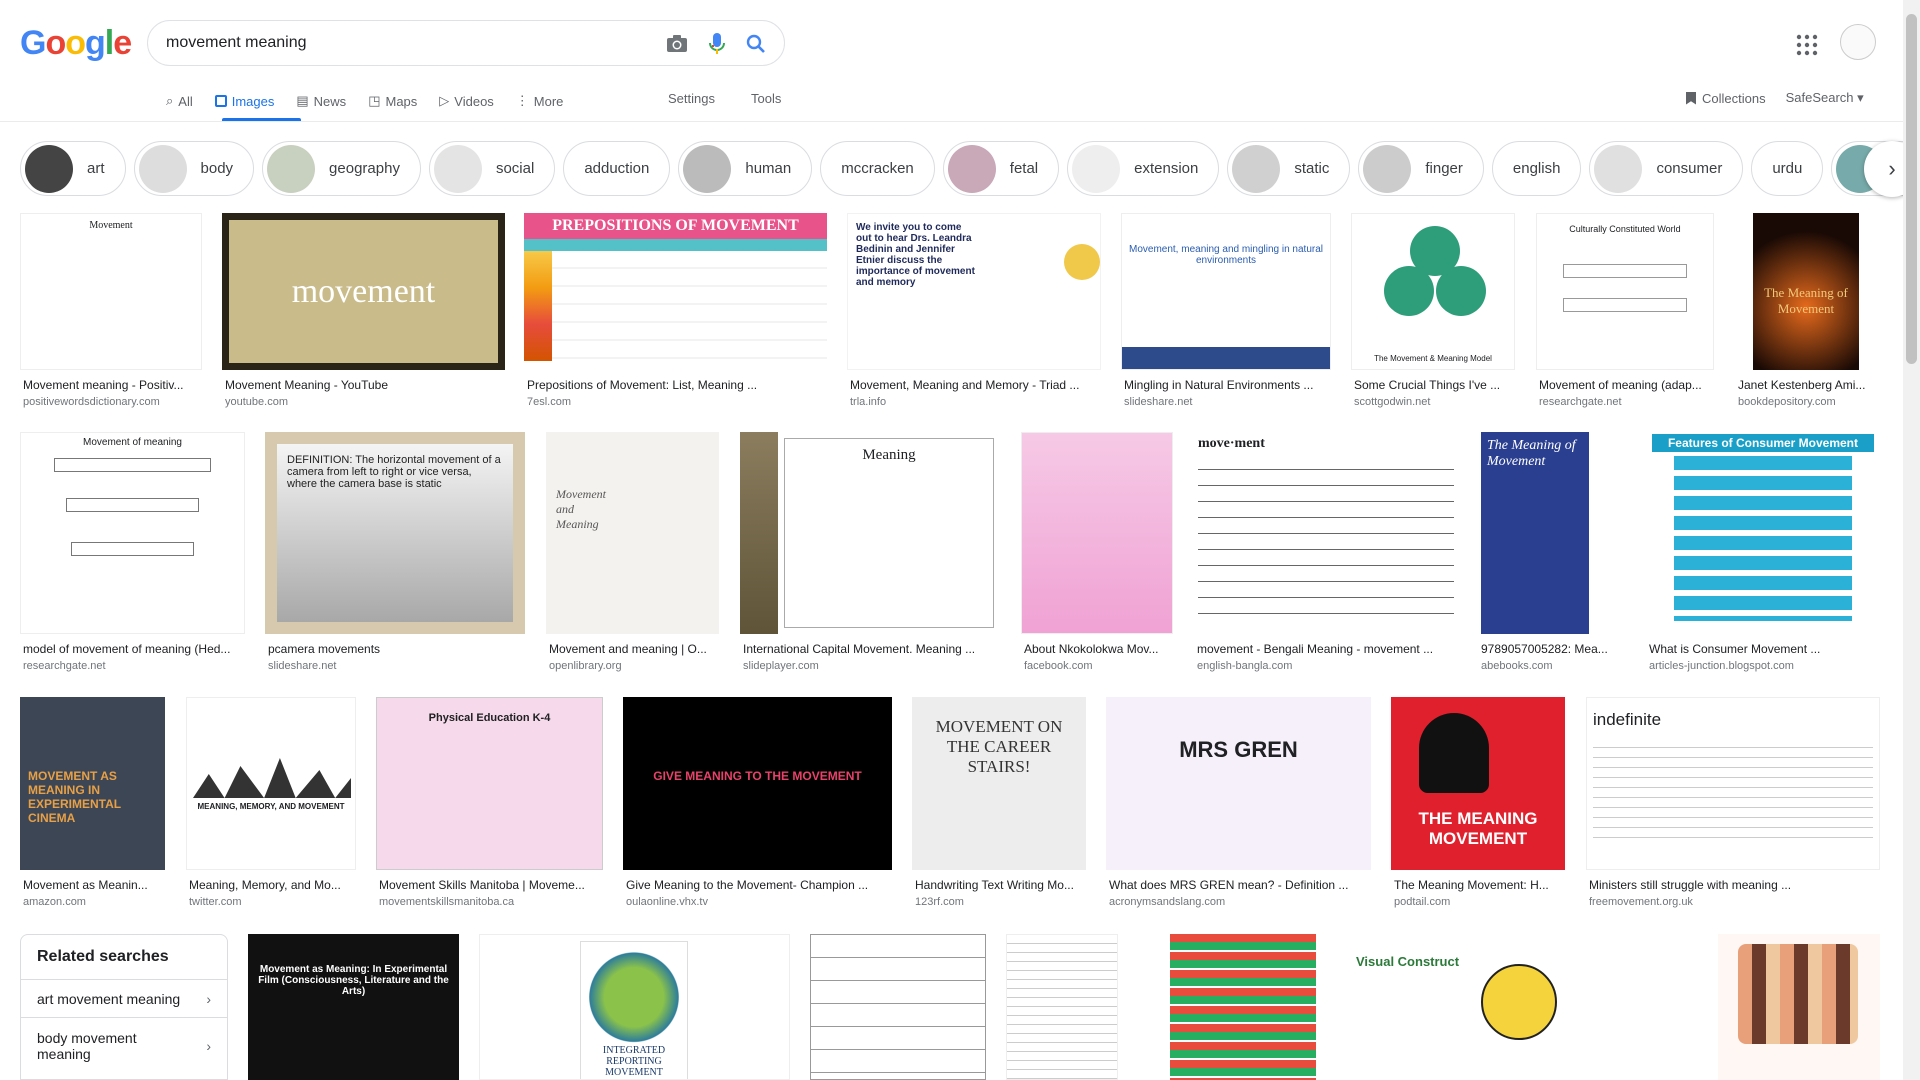 The height and width of the screenshot is (1080, 1920). Describe the element at coordinates (1911, 540) in the screenshot. I see `page-scrollbar` at that location.